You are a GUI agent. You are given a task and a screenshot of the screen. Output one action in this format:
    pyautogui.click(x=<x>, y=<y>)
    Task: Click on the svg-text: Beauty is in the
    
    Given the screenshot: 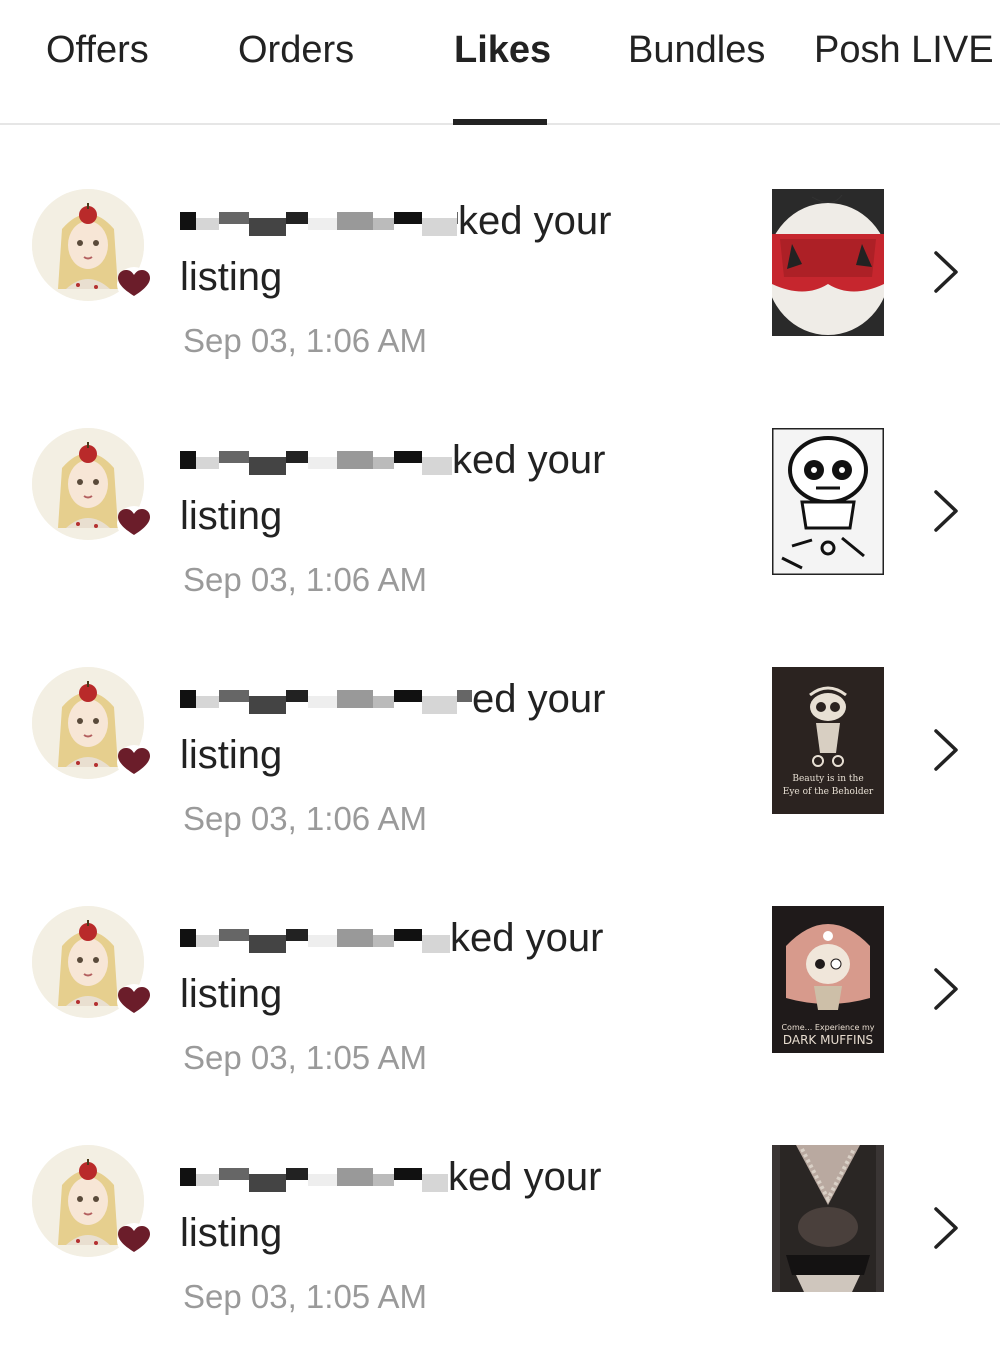 What is the action you would take?
    pyautogui.click(x=827, y=779)
    